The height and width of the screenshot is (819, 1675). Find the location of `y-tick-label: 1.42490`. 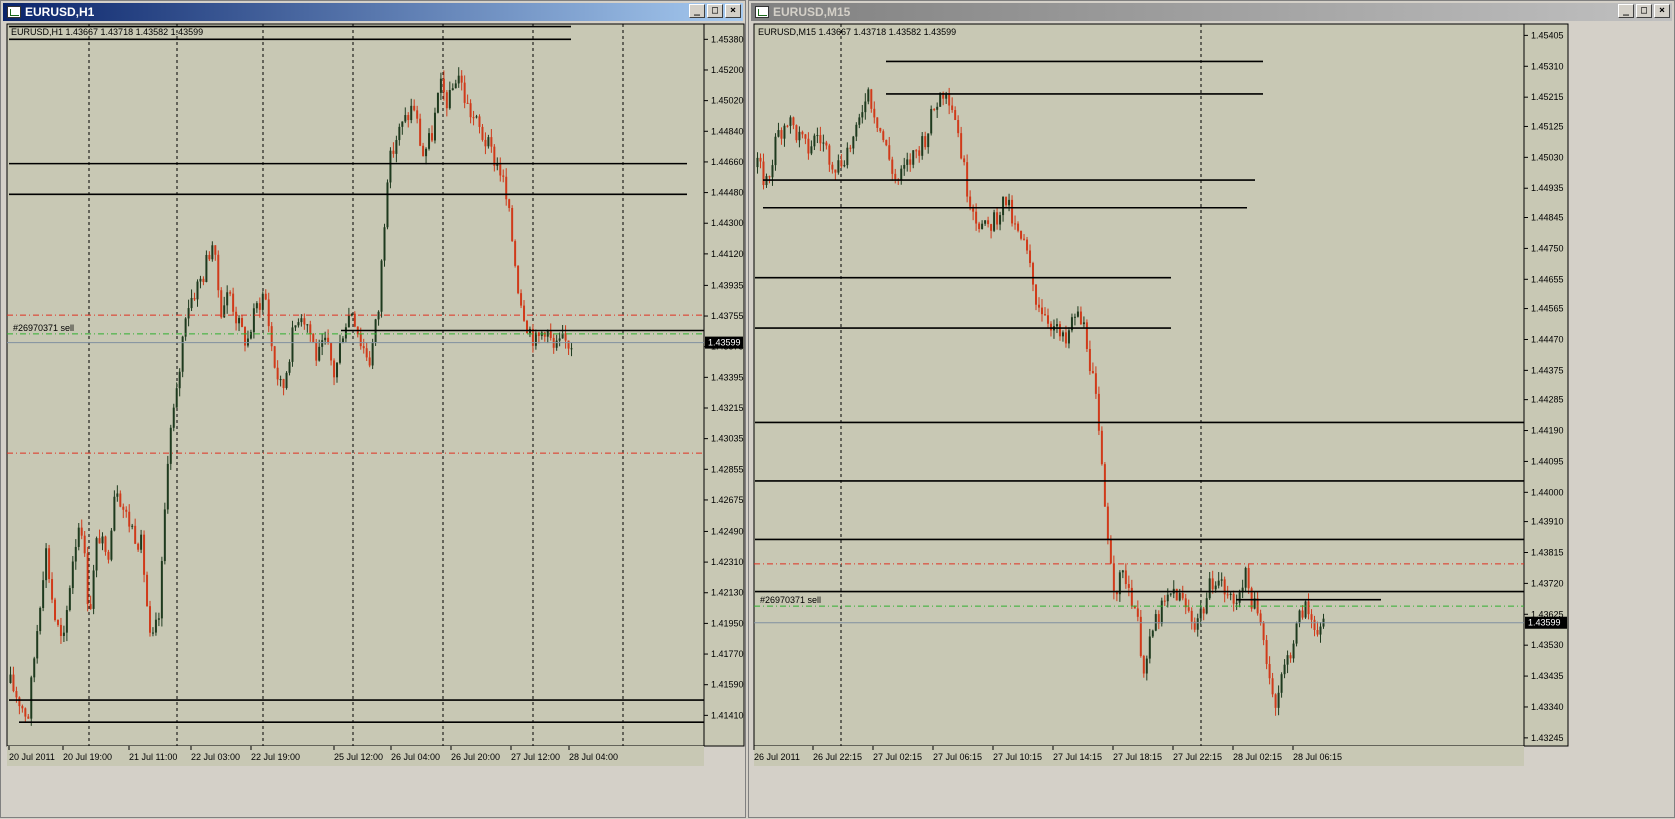

y-tick-label: 1.42490 is located at coordinates (727, 531).